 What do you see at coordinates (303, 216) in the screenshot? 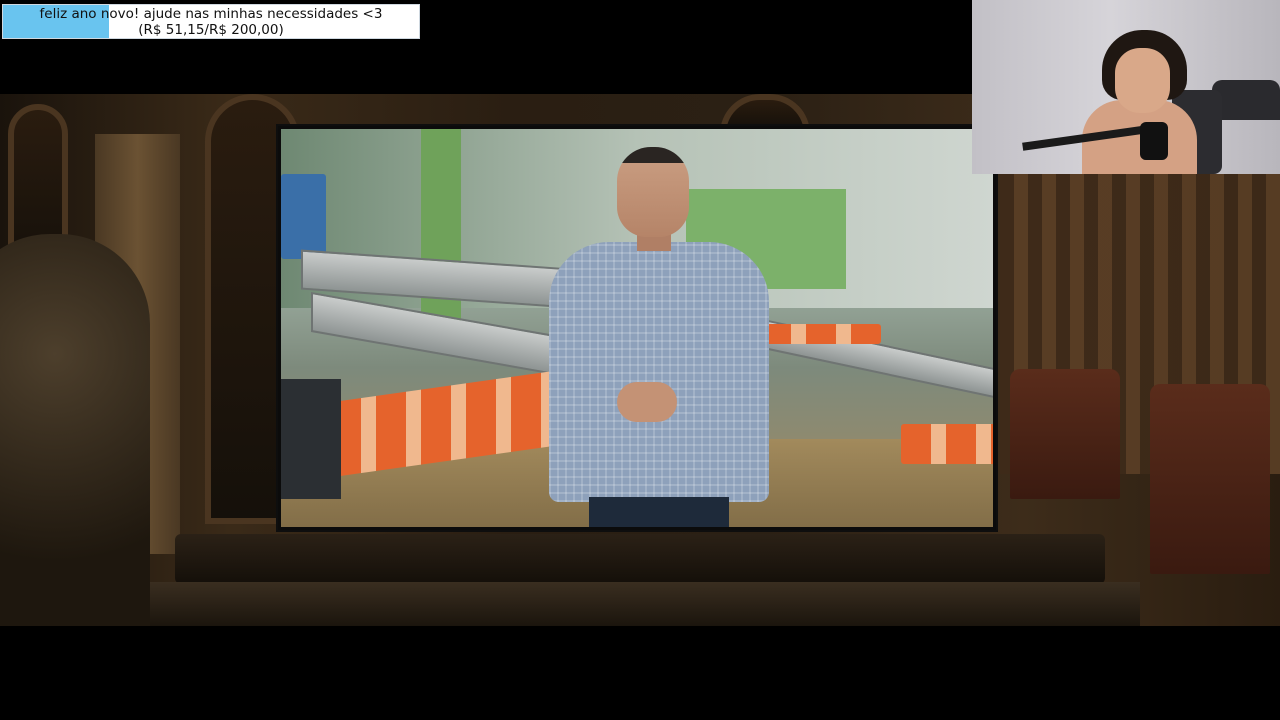
I see `blue-bin` at bounding box center [303, 216].